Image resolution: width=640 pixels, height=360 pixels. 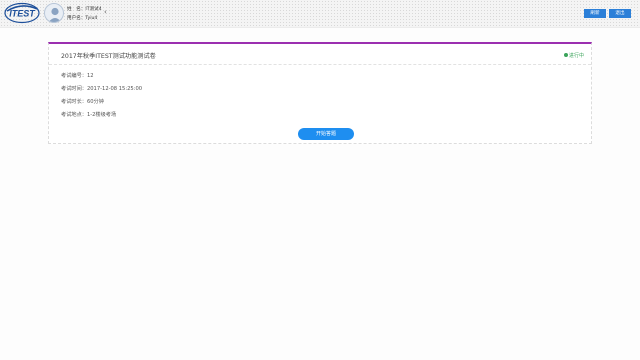 What do you see at coordinates (105, 12) in the screenshot?
I see `chevron-left-icon: ‹` at bounding box center [105, 12].